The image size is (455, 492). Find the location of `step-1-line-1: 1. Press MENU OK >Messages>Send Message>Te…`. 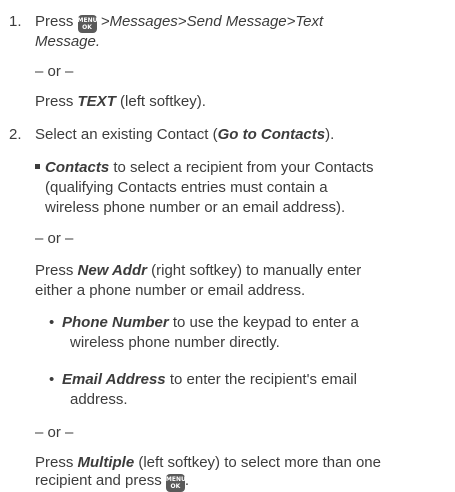

step-1-line-1: 1. Press MENU OK >Messages>Send Message>Te… is located at coordinates (166, 22).